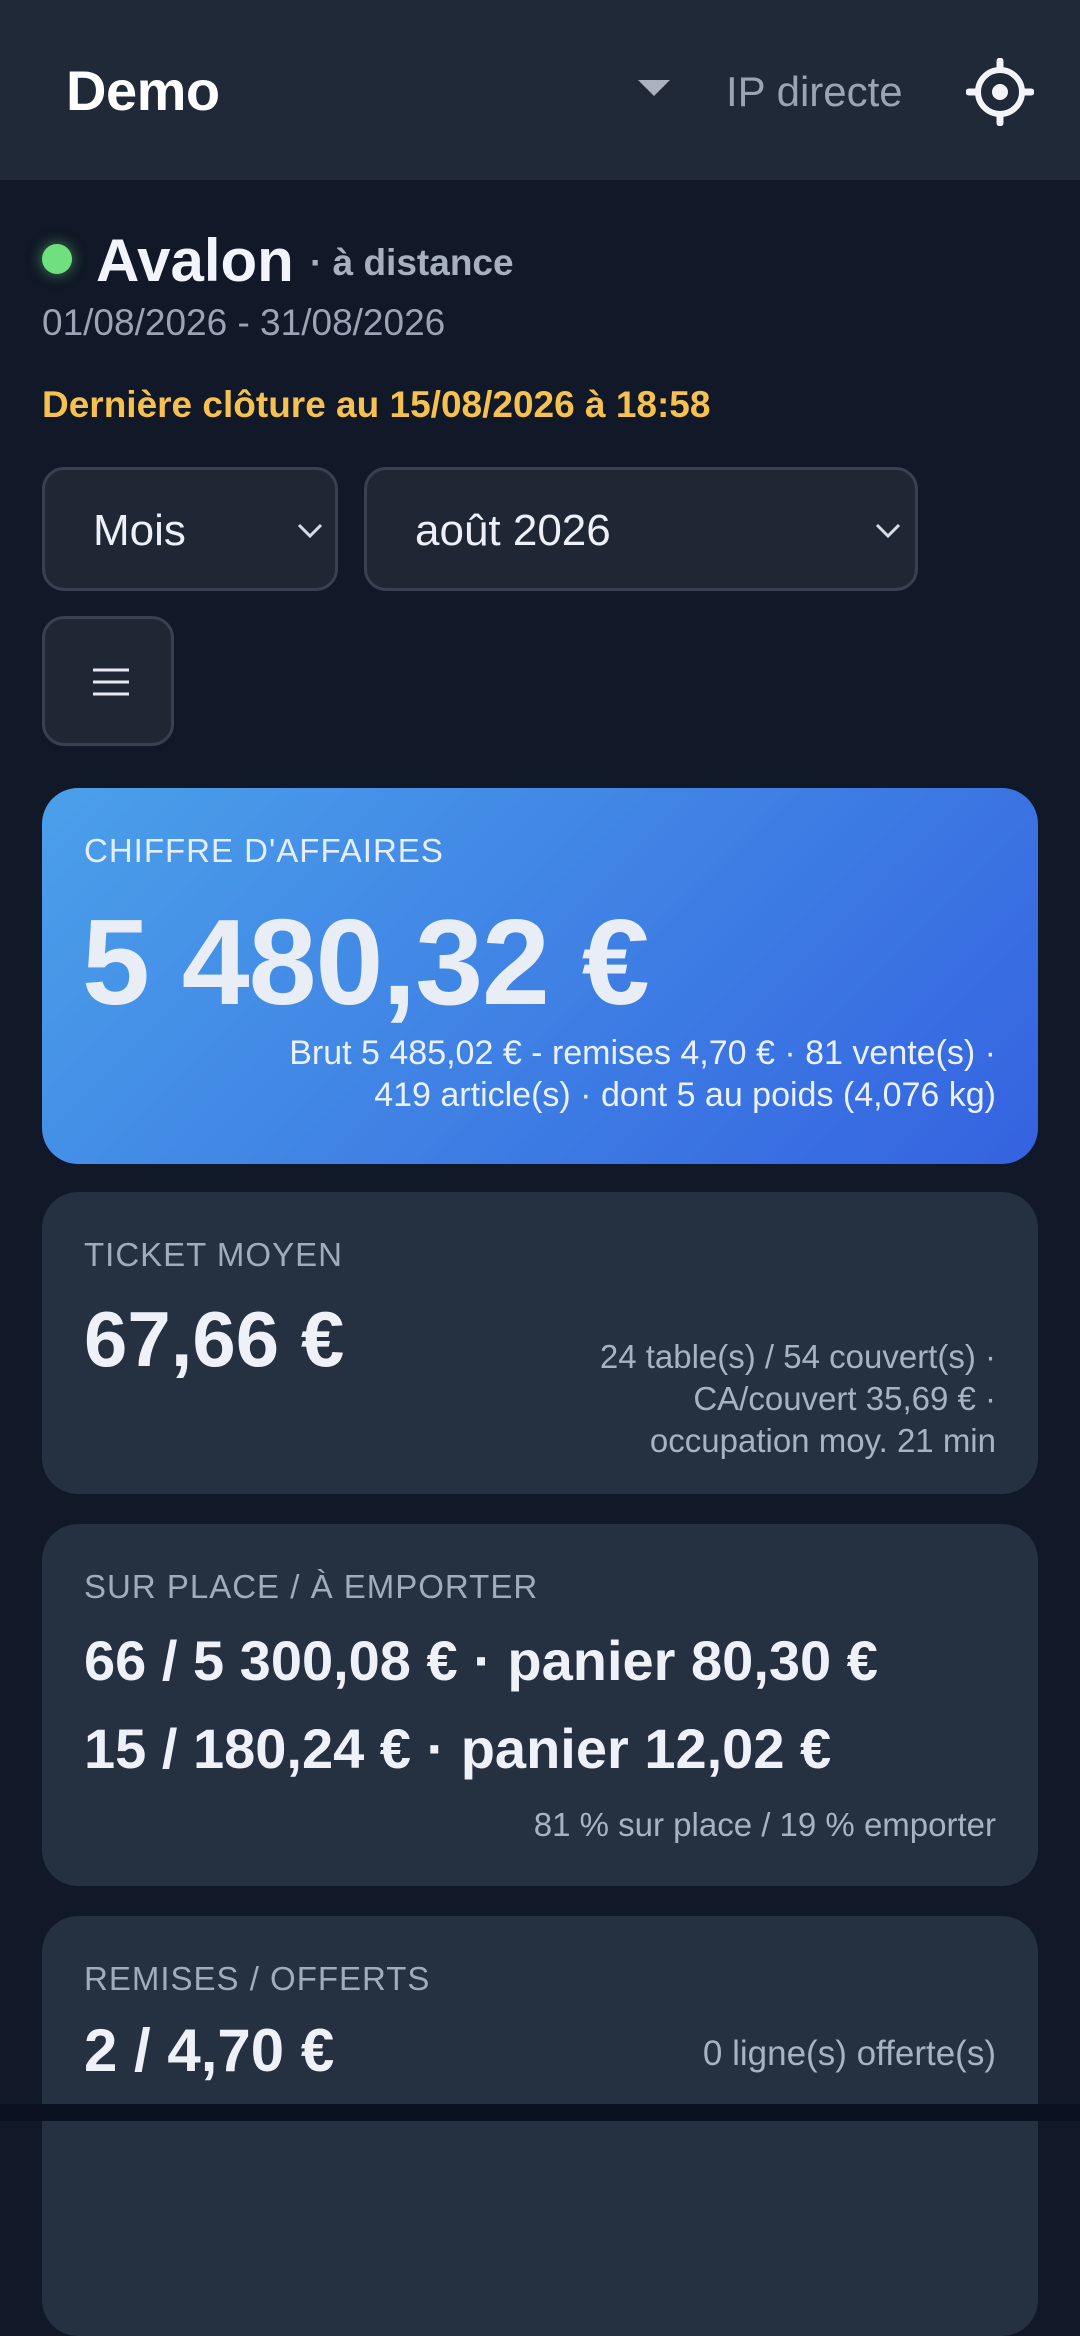 The width and height of the screenshot is (1080, 2336). I want to click on shop-connection-mode: · à distance, so click(412, 262).